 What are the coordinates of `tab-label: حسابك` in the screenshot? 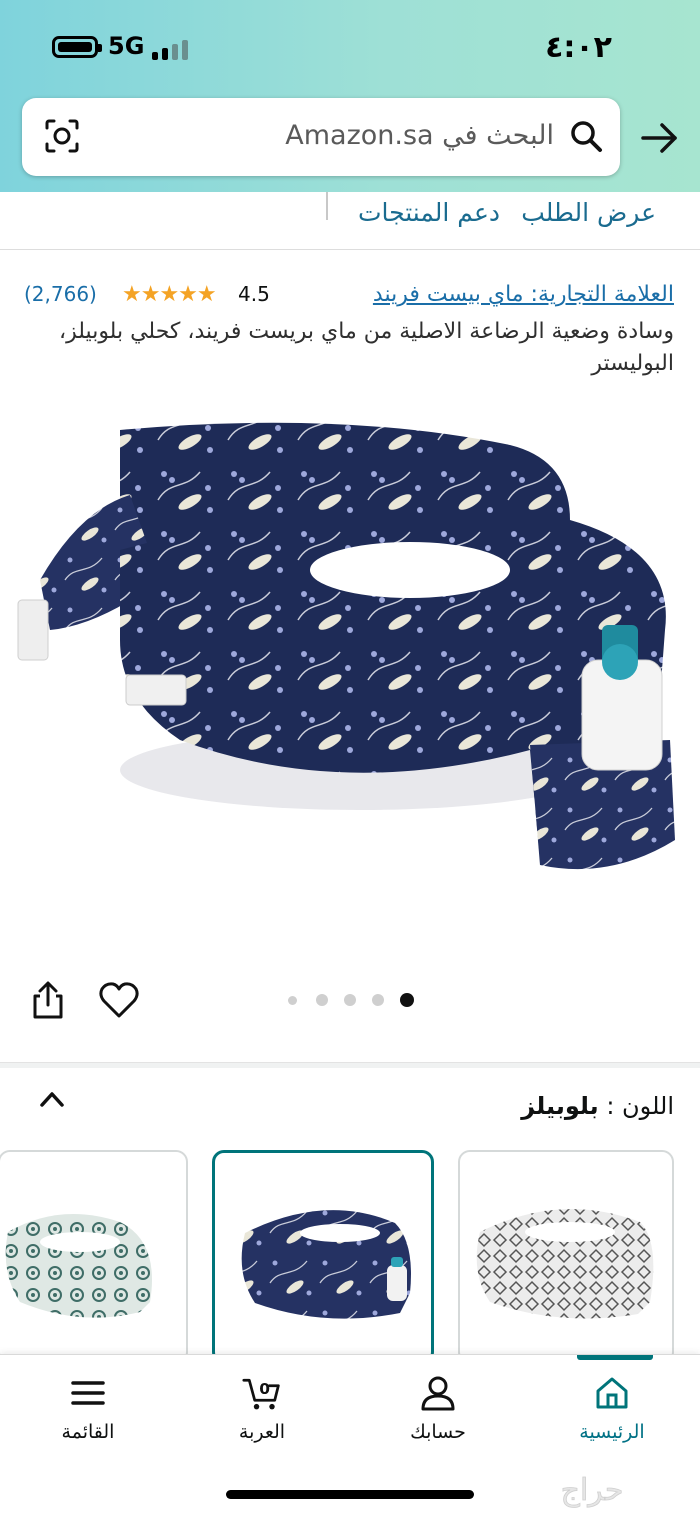 It's located at (438, 1432).